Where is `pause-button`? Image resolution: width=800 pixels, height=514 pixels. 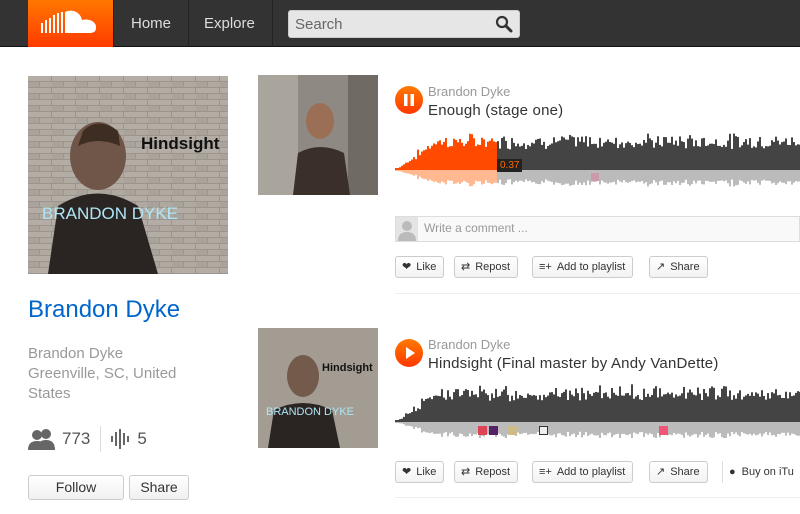 pause-button is located at coordinates (409, 100).